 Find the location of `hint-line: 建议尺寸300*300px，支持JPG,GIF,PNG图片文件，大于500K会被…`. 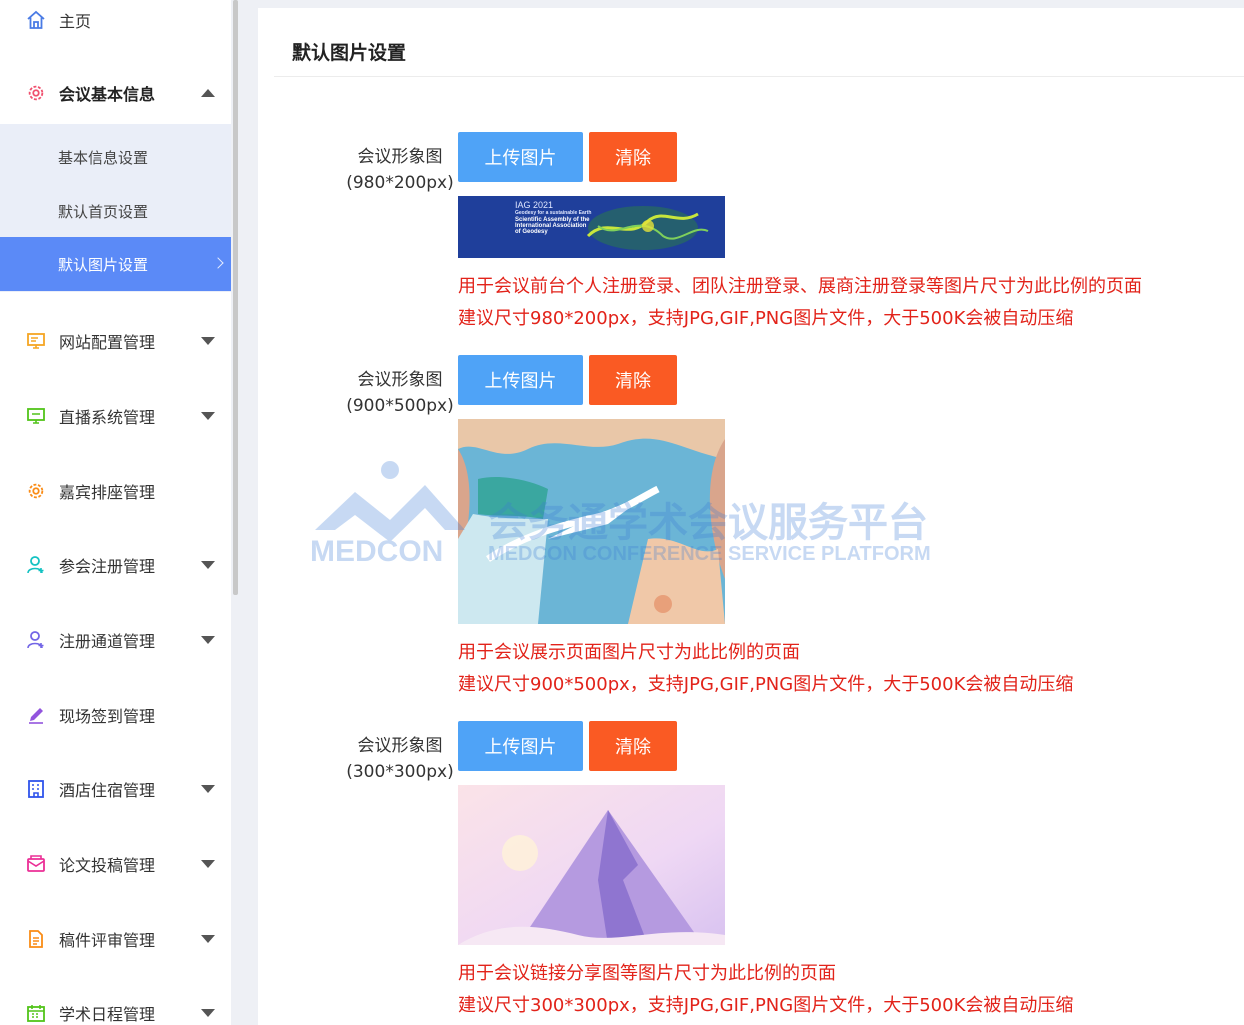

hint-line: 建议尺寸300*300px，支持JPG,GIF,PNG图片文件，大于500K会被… is located at coordinates (766, 1005).